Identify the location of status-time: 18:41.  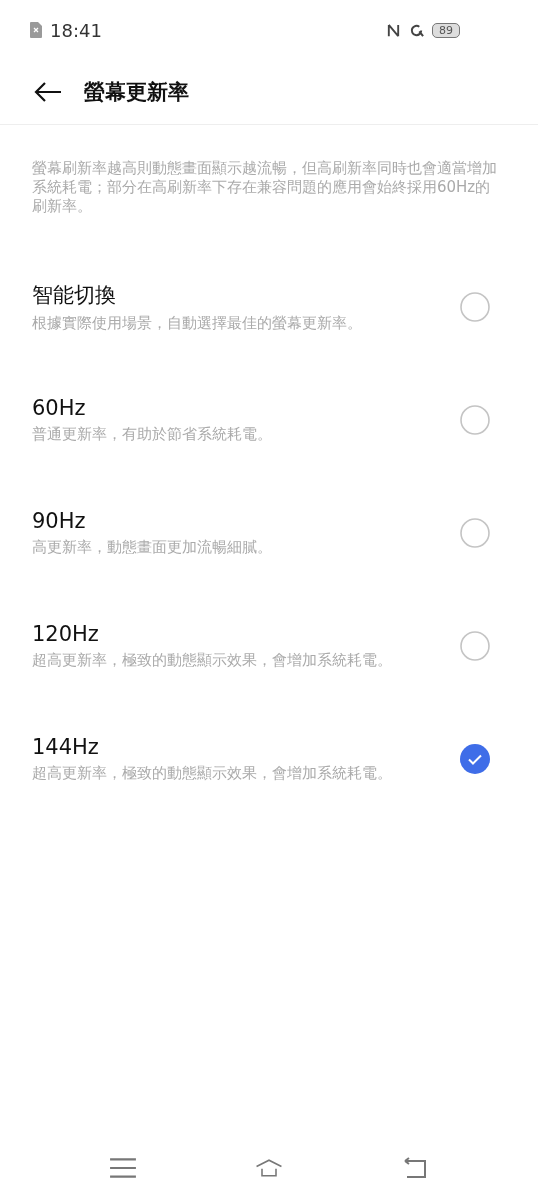
(76, 30).